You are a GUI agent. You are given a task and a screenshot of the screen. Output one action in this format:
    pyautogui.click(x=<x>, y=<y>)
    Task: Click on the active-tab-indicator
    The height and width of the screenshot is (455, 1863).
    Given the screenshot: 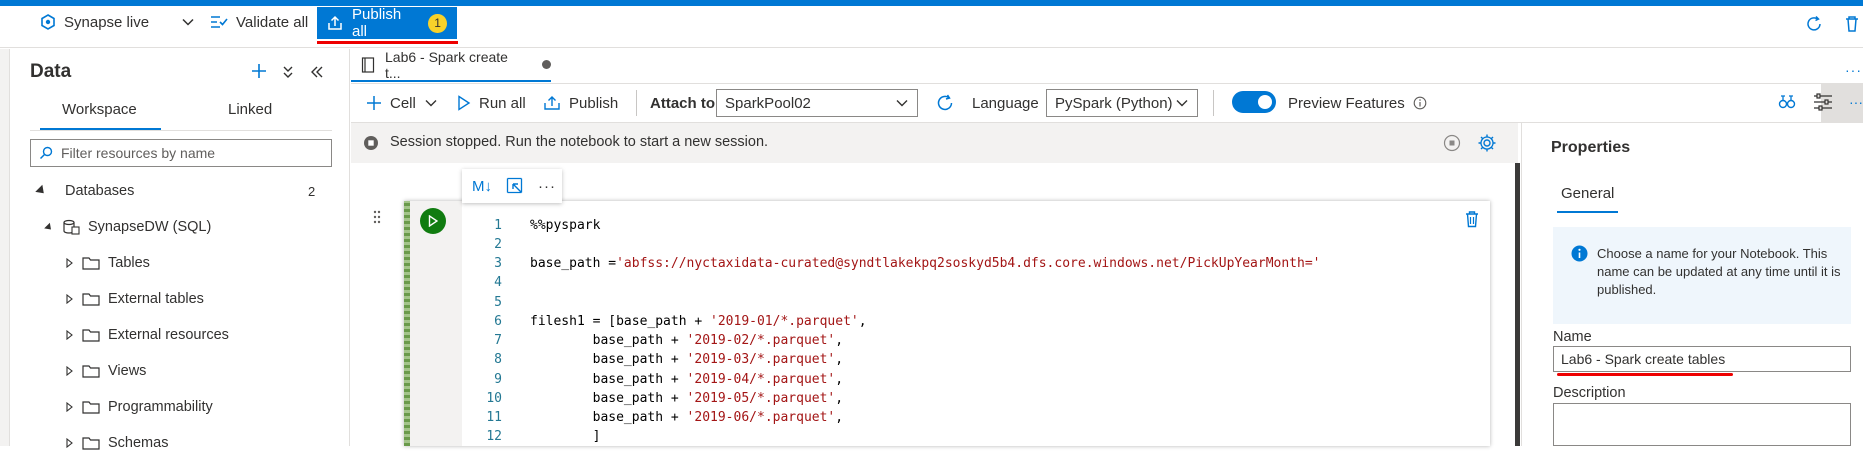 What is the action you would take?
    pyautogui.click(x=1587, y=212)
    